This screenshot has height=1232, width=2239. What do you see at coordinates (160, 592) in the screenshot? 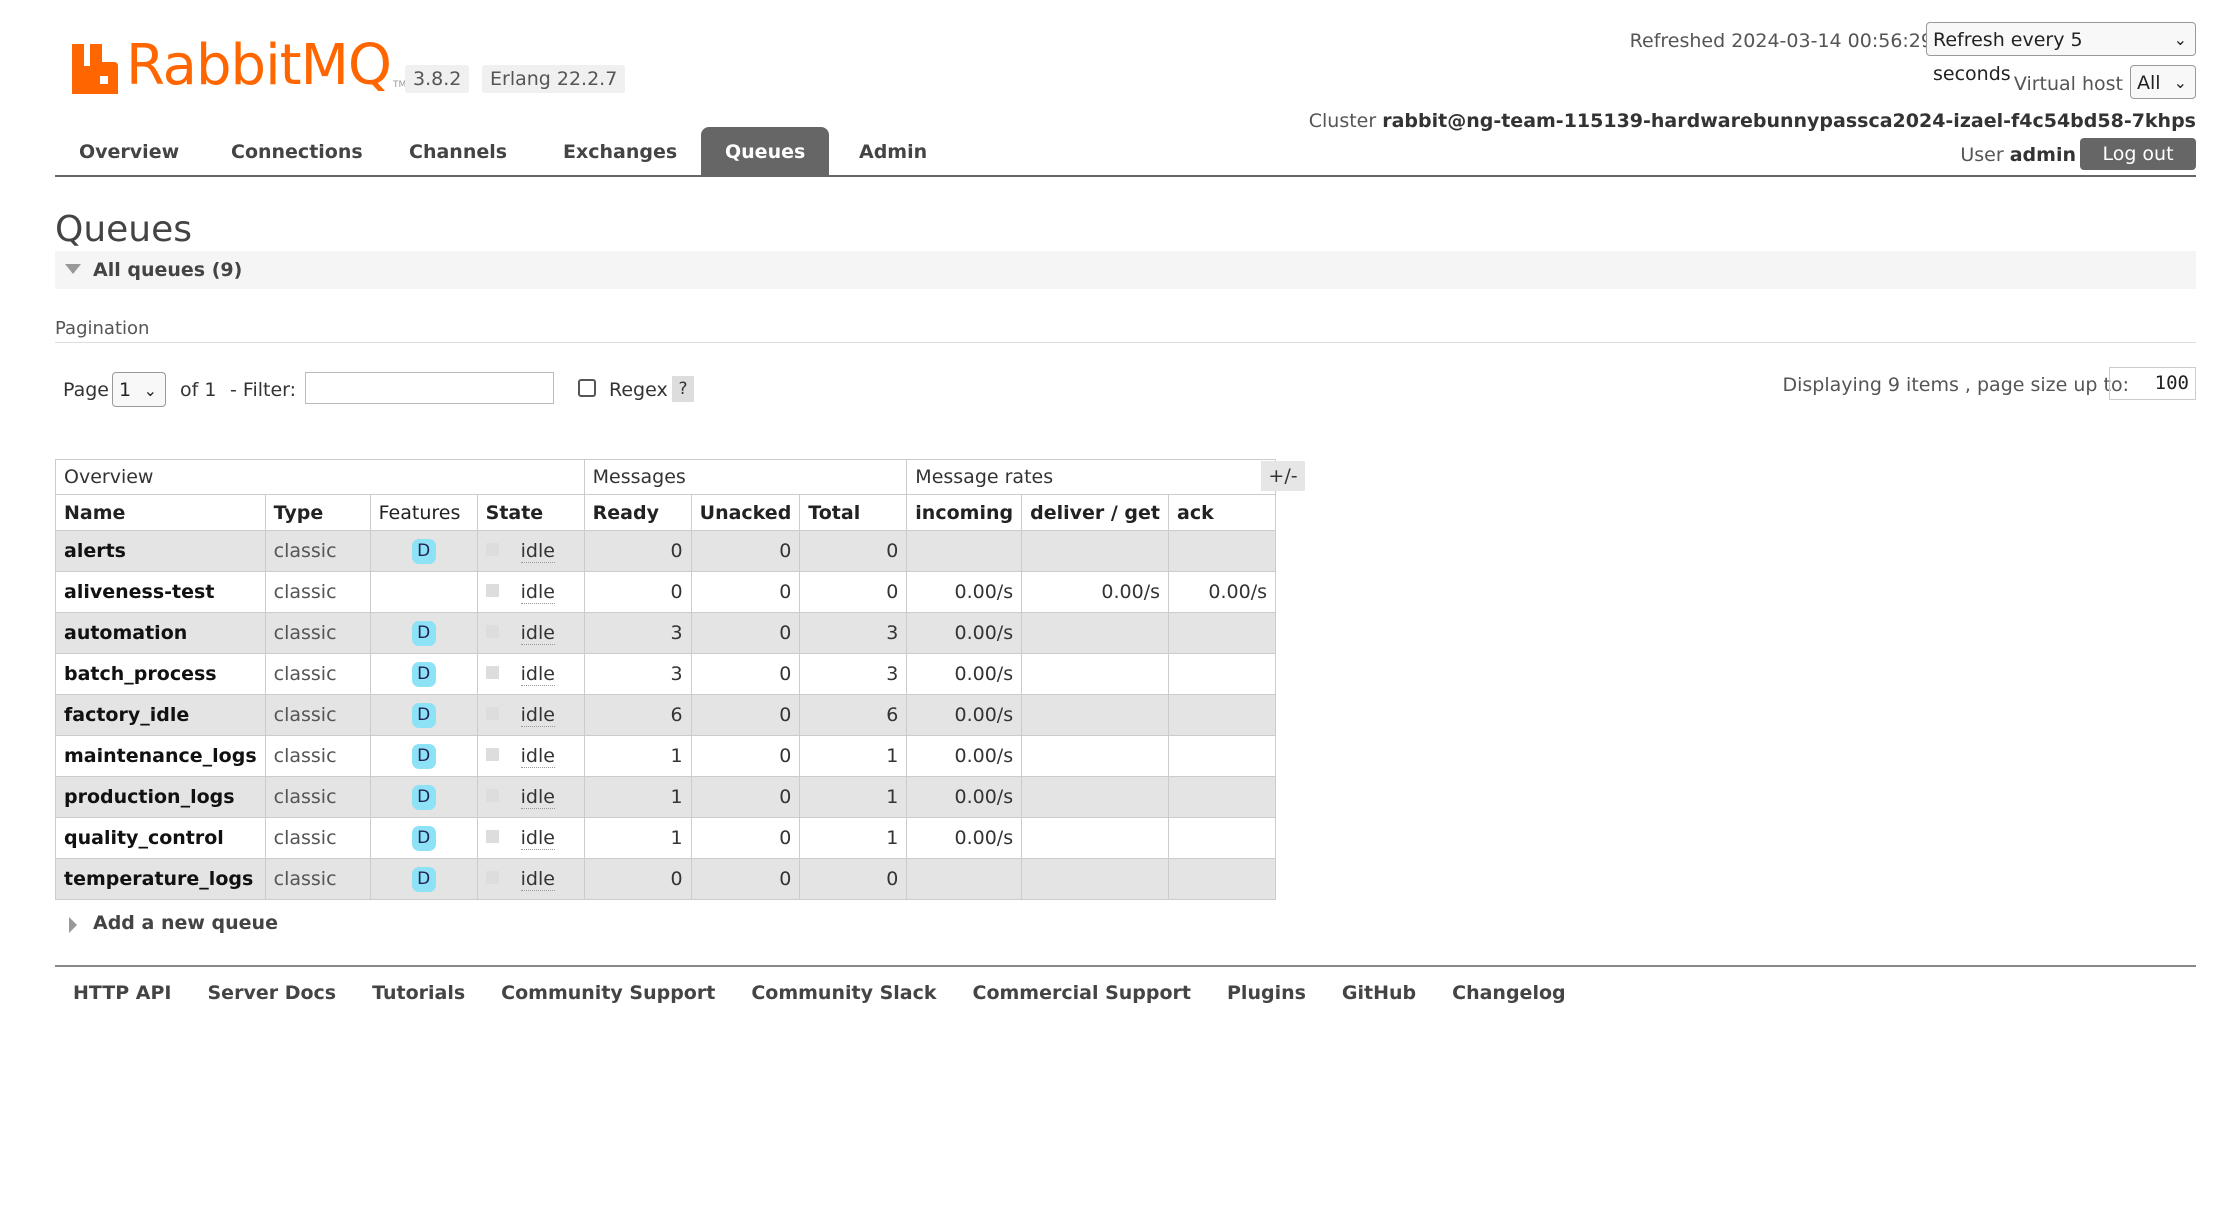
I see `queue-name-link: aliveness-test` at bounding box center [160, 592].